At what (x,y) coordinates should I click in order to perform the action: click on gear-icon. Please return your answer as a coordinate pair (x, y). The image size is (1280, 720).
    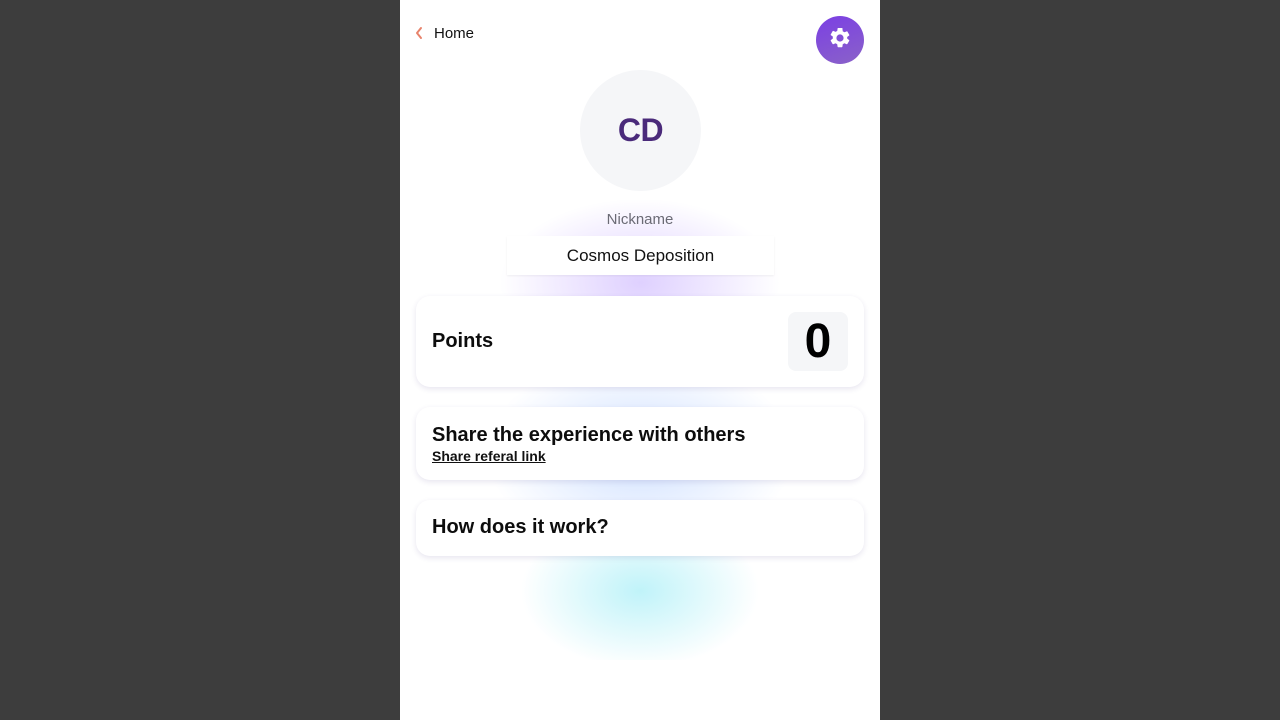
    Looking at the image, I should click on (840, 40).